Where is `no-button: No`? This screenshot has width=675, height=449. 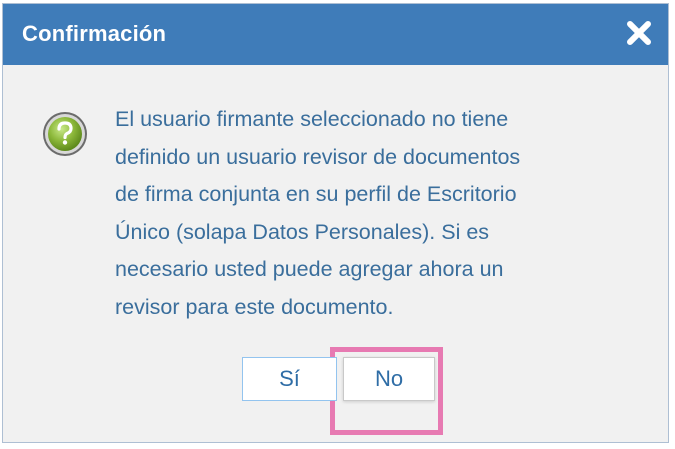
no-button: No is located at coordinates (389, 379).